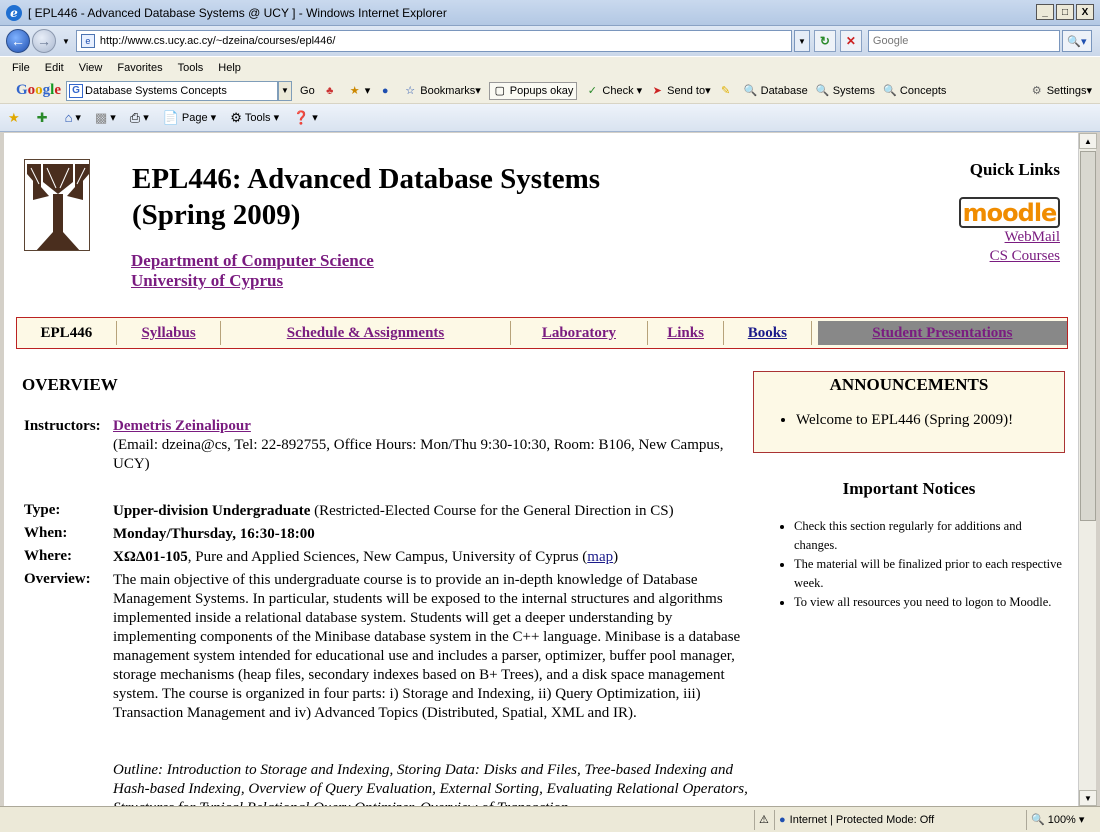  I want to click on department-link: Department of Computer Science, so click(252, 261).